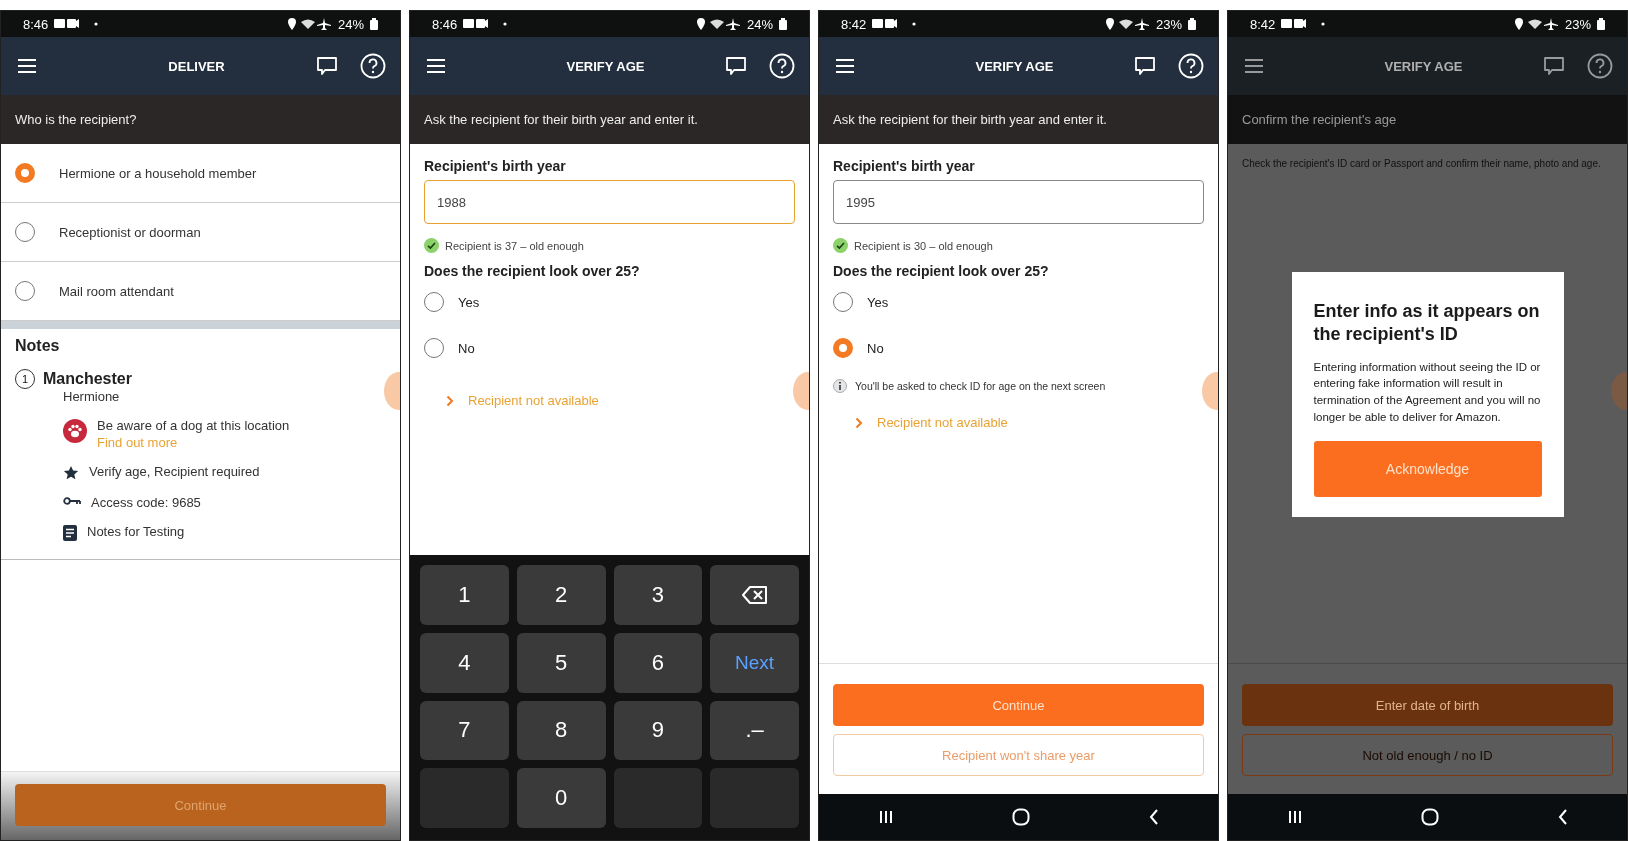  What do you see at coordinates (561, 730) in the screenshot?
I see `keyboard-key: 8` at bounding box center [561, 730].